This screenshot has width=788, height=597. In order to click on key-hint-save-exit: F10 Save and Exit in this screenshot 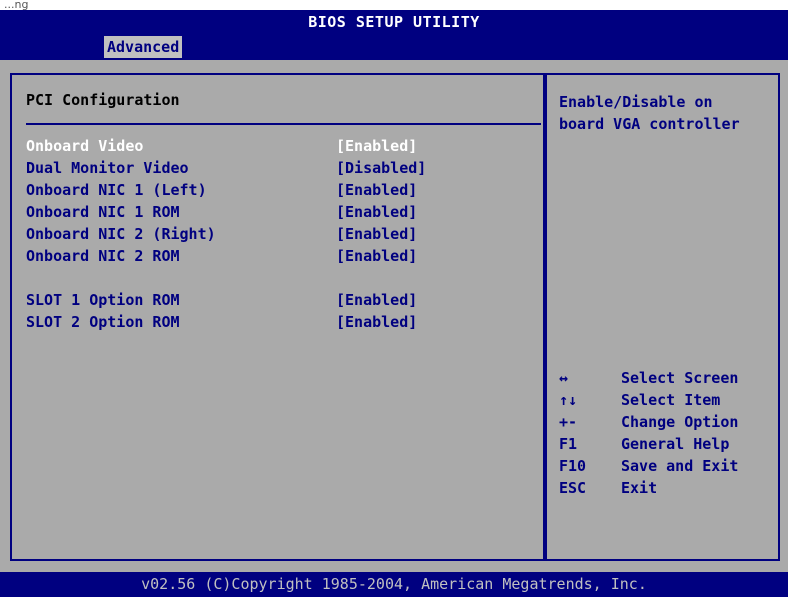, I will do `click(664, 466)`.